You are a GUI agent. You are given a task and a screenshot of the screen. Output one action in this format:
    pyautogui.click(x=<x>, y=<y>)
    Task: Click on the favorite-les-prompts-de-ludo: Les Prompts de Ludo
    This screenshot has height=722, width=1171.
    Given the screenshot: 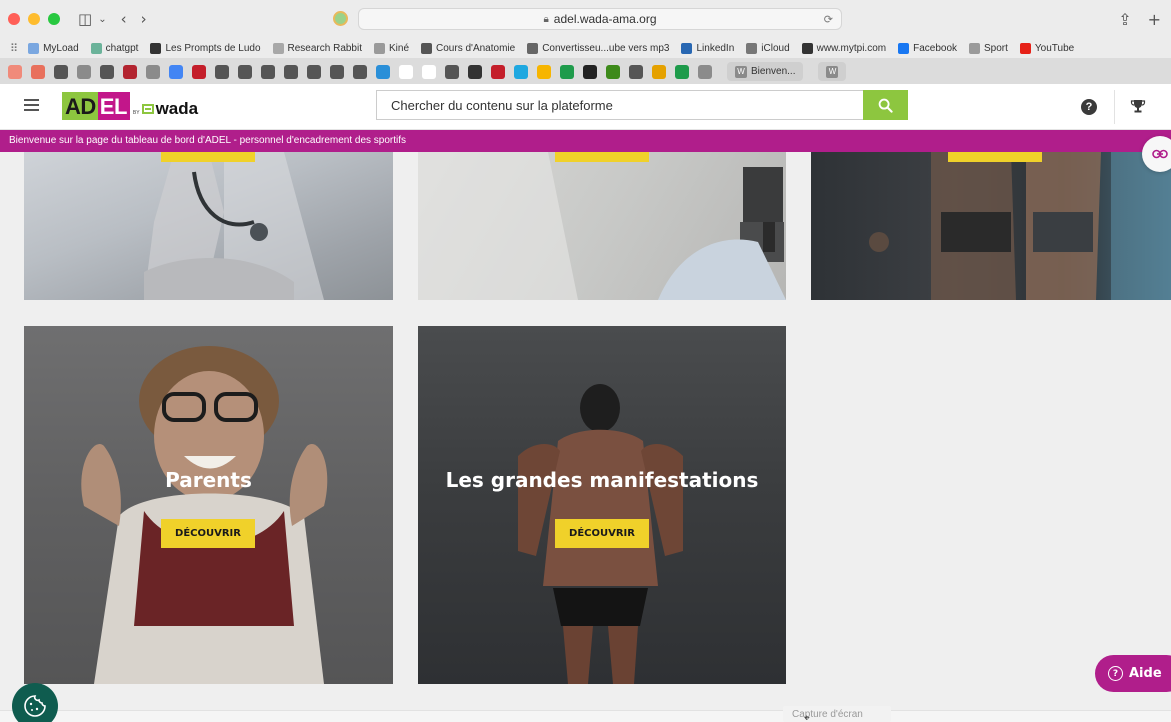 What is the action you would take?
    pyautogui.click(x=205, y=48)
    